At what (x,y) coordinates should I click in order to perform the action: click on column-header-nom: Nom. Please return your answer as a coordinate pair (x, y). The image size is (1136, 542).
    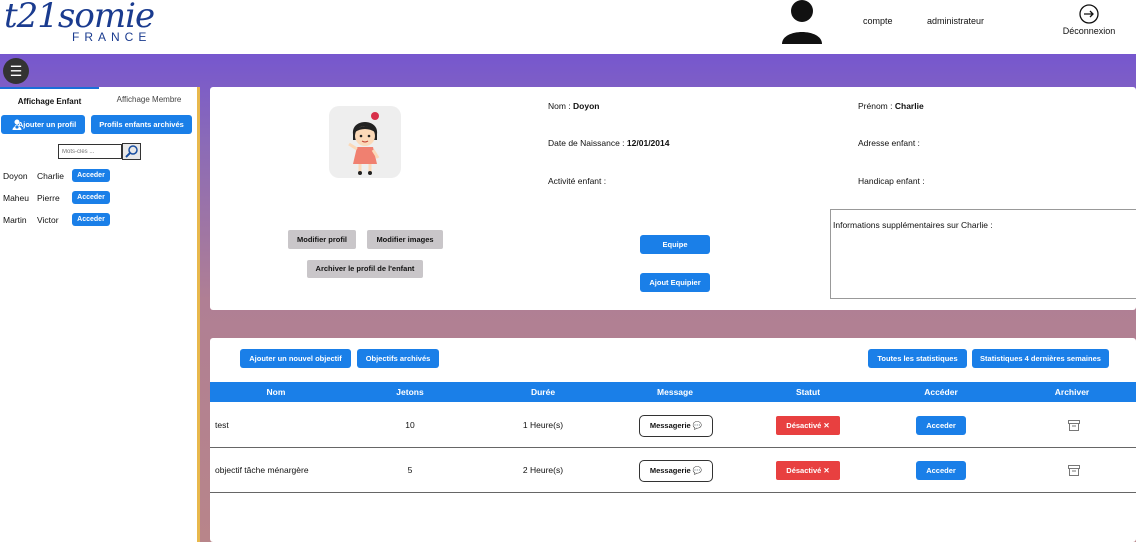
    Looking at the image, I should click on (276, 392).